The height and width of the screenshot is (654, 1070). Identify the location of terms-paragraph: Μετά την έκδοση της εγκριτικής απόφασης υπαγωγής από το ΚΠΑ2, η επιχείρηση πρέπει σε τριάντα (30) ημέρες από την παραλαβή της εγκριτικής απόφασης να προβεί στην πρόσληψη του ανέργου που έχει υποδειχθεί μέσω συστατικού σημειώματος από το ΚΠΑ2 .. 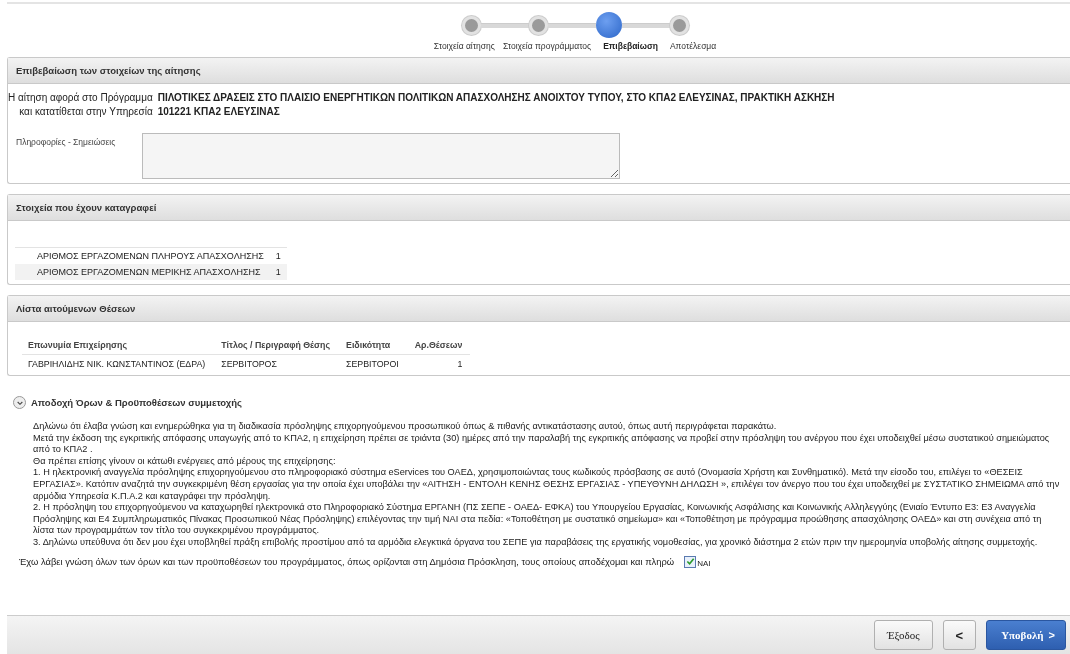
(542, 444).